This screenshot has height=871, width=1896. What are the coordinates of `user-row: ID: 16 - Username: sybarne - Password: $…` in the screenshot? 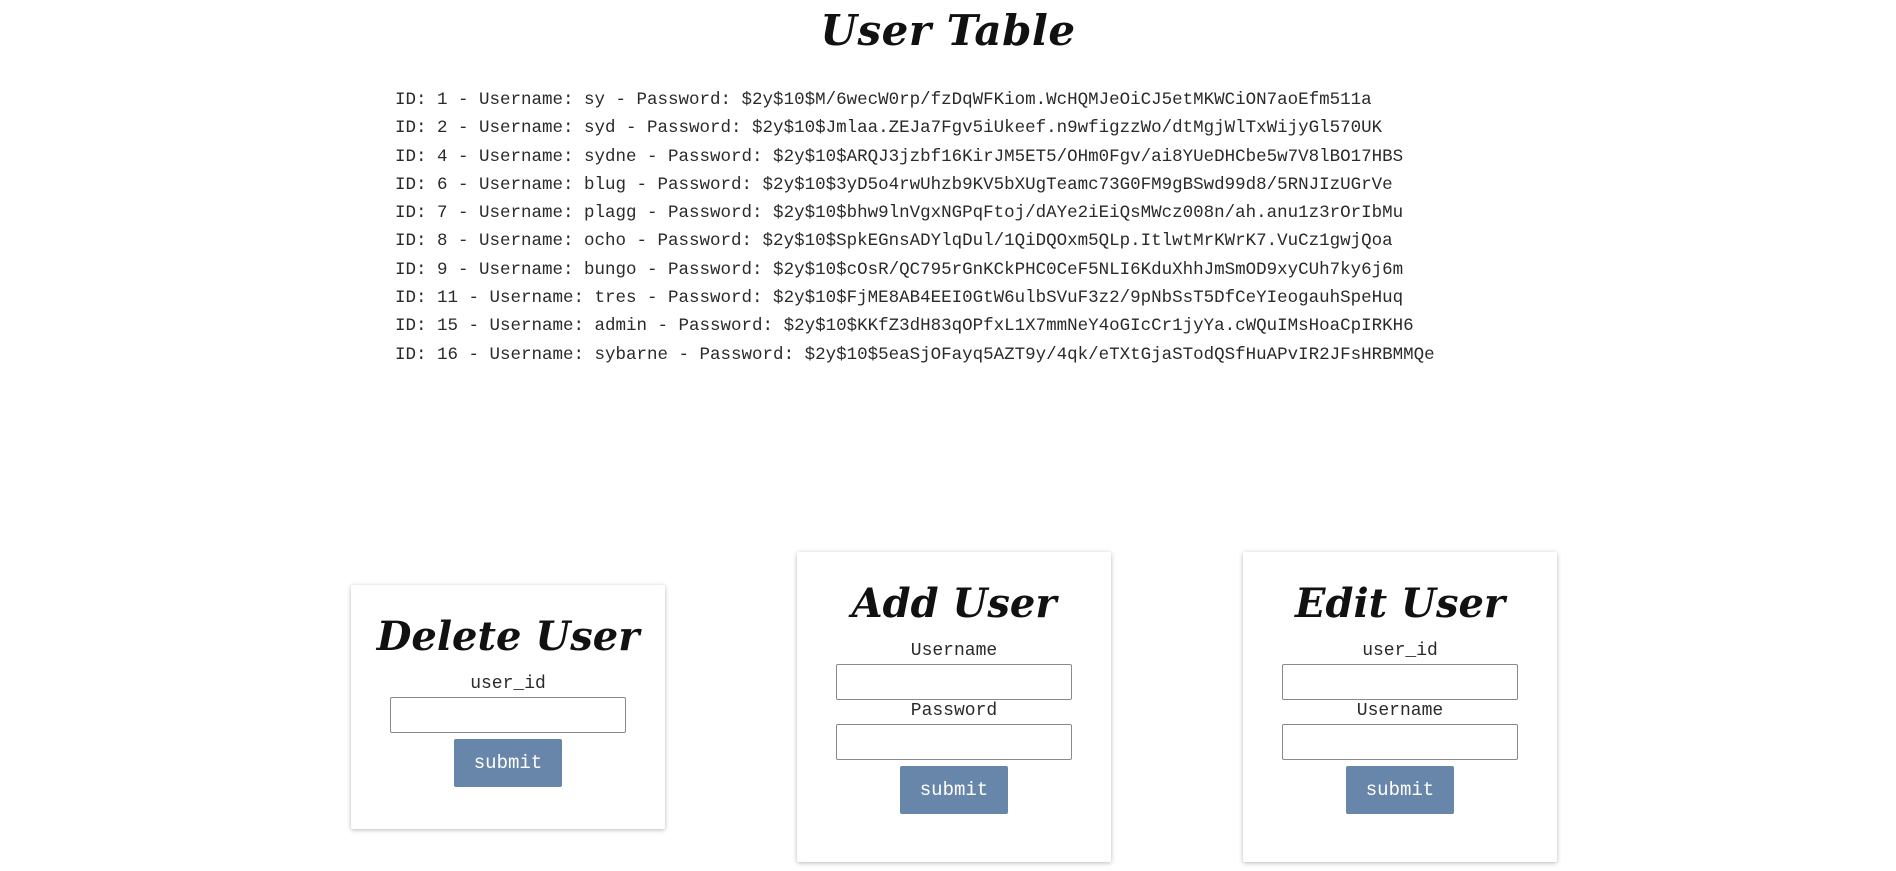 It's located at (915, 354).